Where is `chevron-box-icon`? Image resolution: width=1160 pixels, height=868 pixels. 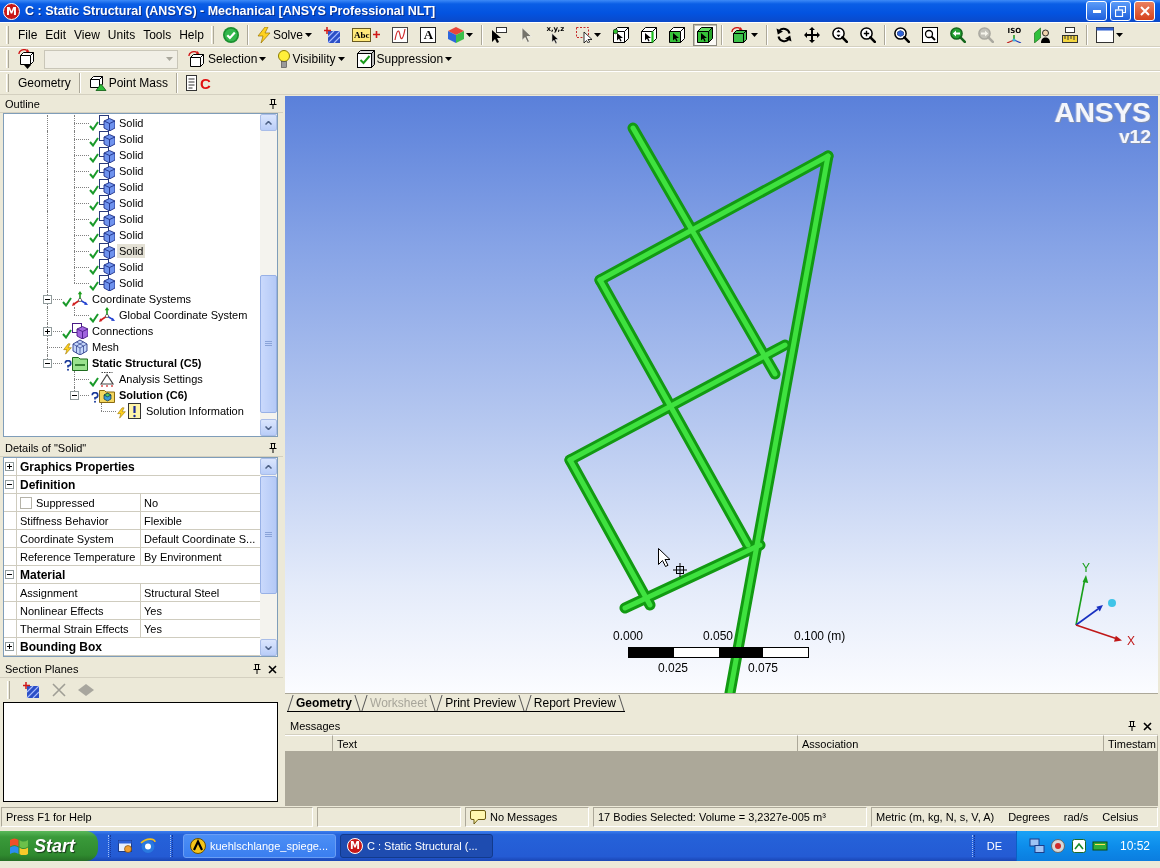 chevron-box-icon is located at coordinates (1078, 846).